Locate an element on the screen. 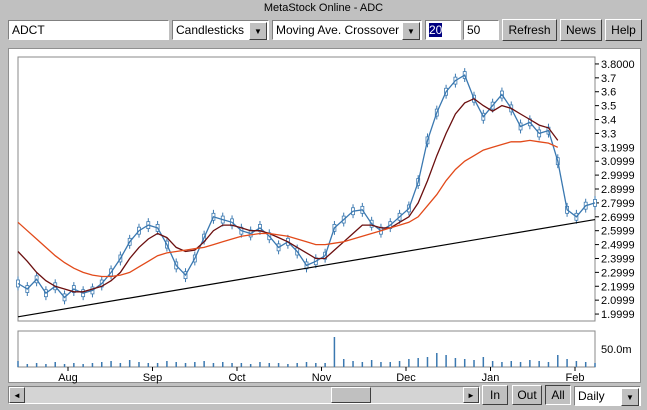 This screenshot has width=647, height=410. x-tick-label: Oct is located at coordinates (236, 378).